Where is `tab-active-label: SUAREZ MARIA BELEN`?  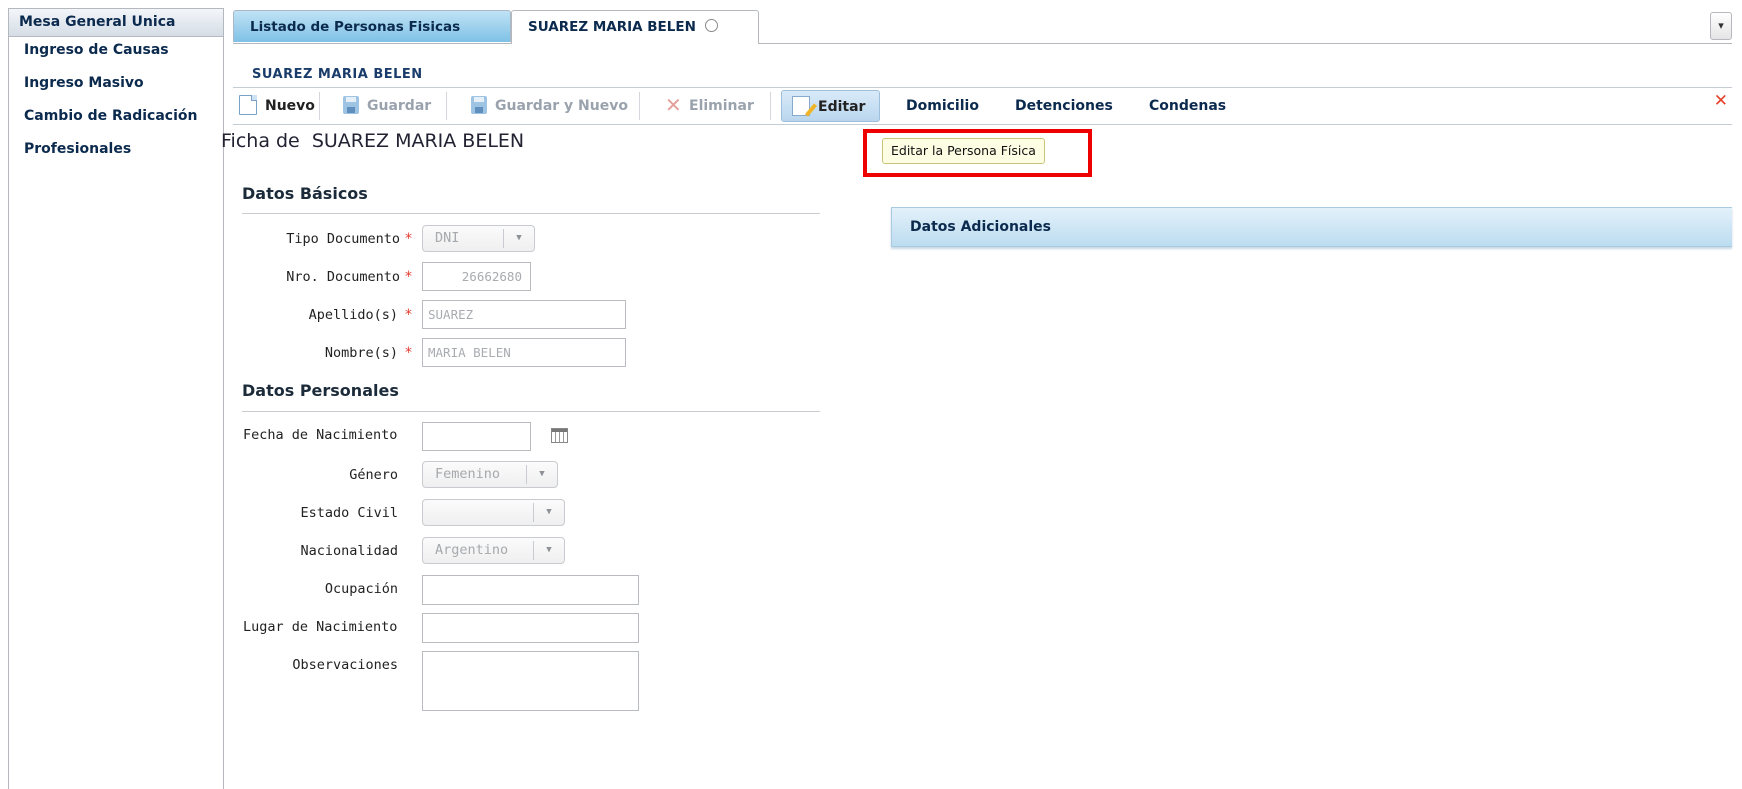
tab-active-label: SUAREZ MARIA BELEN is located at coordinates (612, 27).